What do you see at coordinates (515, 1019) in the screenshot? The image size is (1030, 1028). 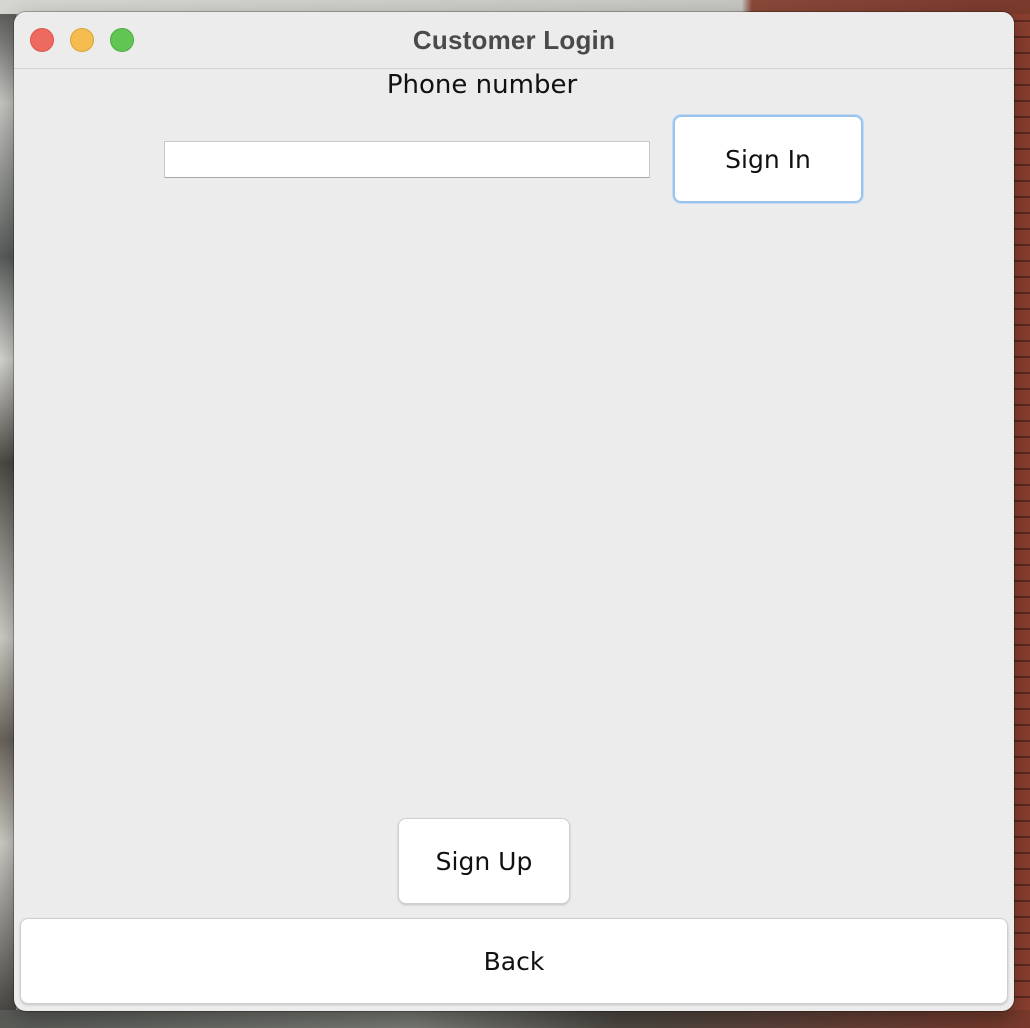 I see `desktop-background-bottom` at bounding box center [515, 1019].